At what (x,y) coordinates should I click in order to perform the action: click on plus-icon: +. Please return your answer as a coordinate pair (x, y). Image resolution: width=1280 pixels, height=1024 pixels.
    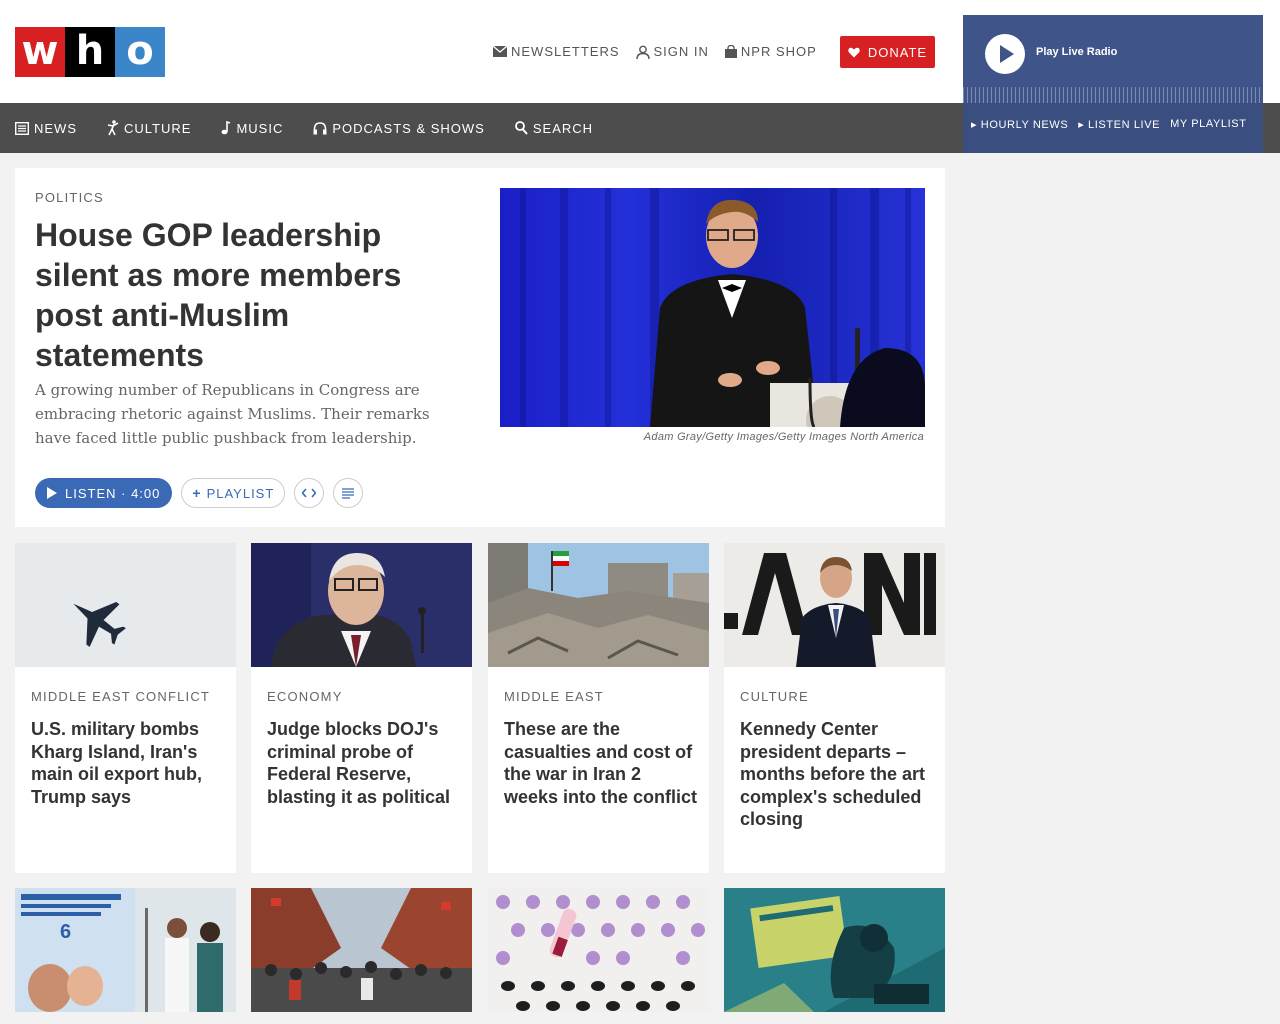
    Looking at the image, I should click on (197, 493).